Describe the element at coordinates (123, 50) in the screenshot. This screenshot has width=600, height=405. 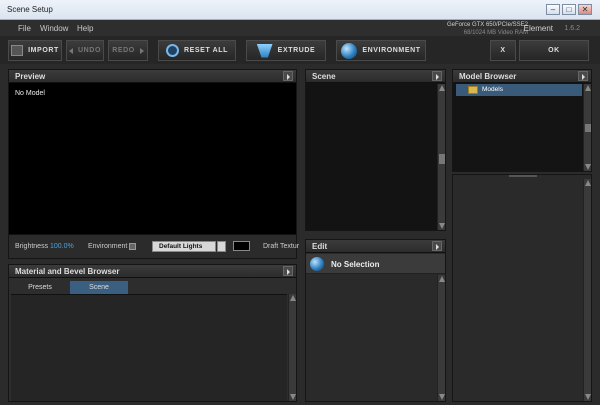
I see `redo-label: REDO` at that location.